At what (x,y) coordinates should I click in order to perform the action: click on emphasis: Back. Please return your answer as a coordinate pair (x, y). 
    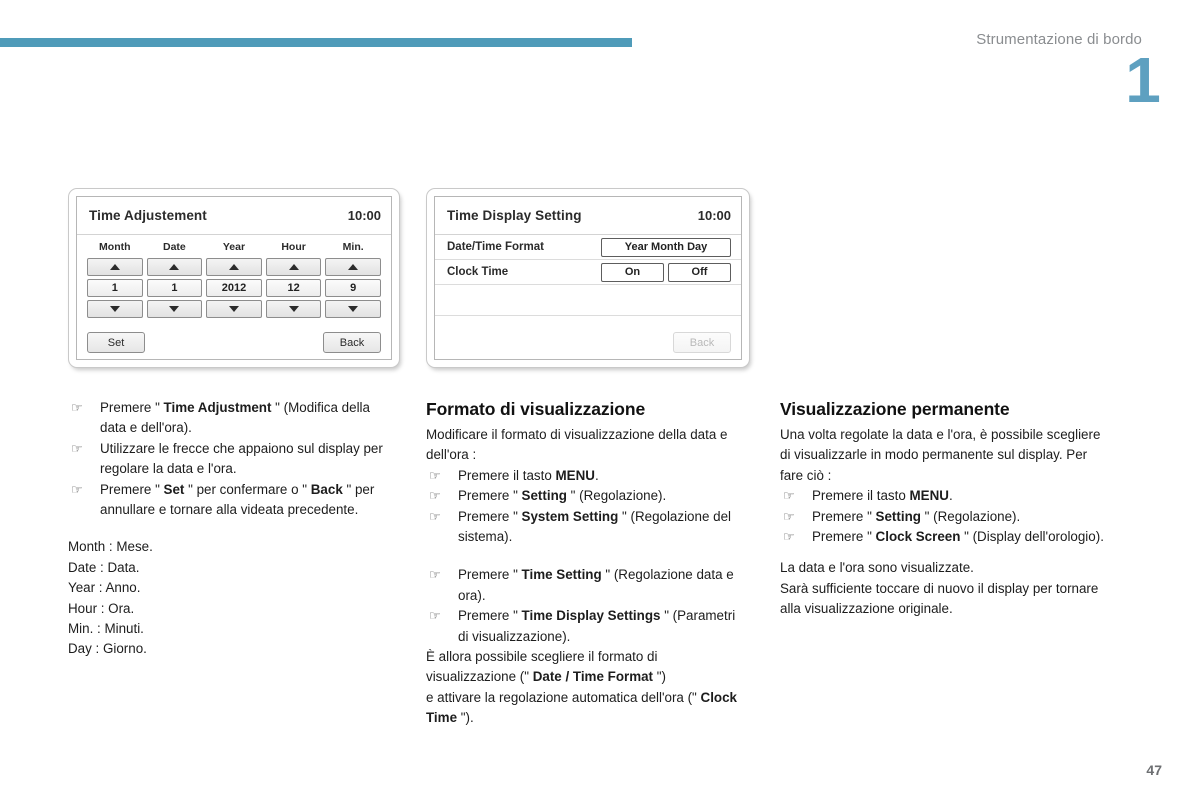
    Looking at the image, I should click on (326, 489).